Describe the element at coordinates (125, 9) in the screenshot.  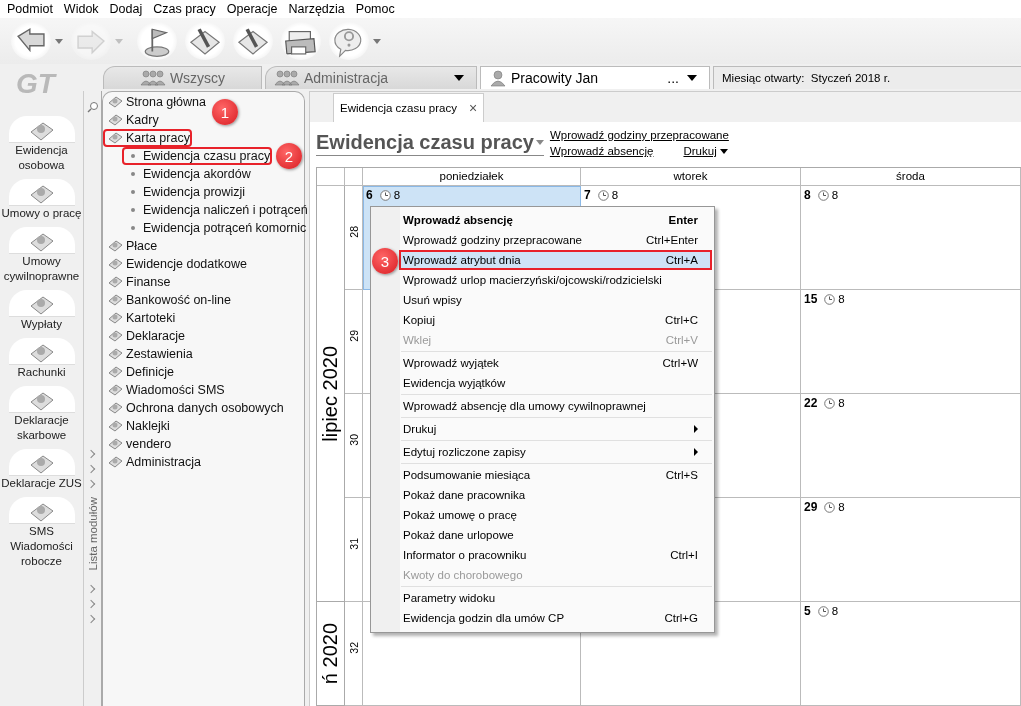
I see `menu-item: Dodaj` at that location.